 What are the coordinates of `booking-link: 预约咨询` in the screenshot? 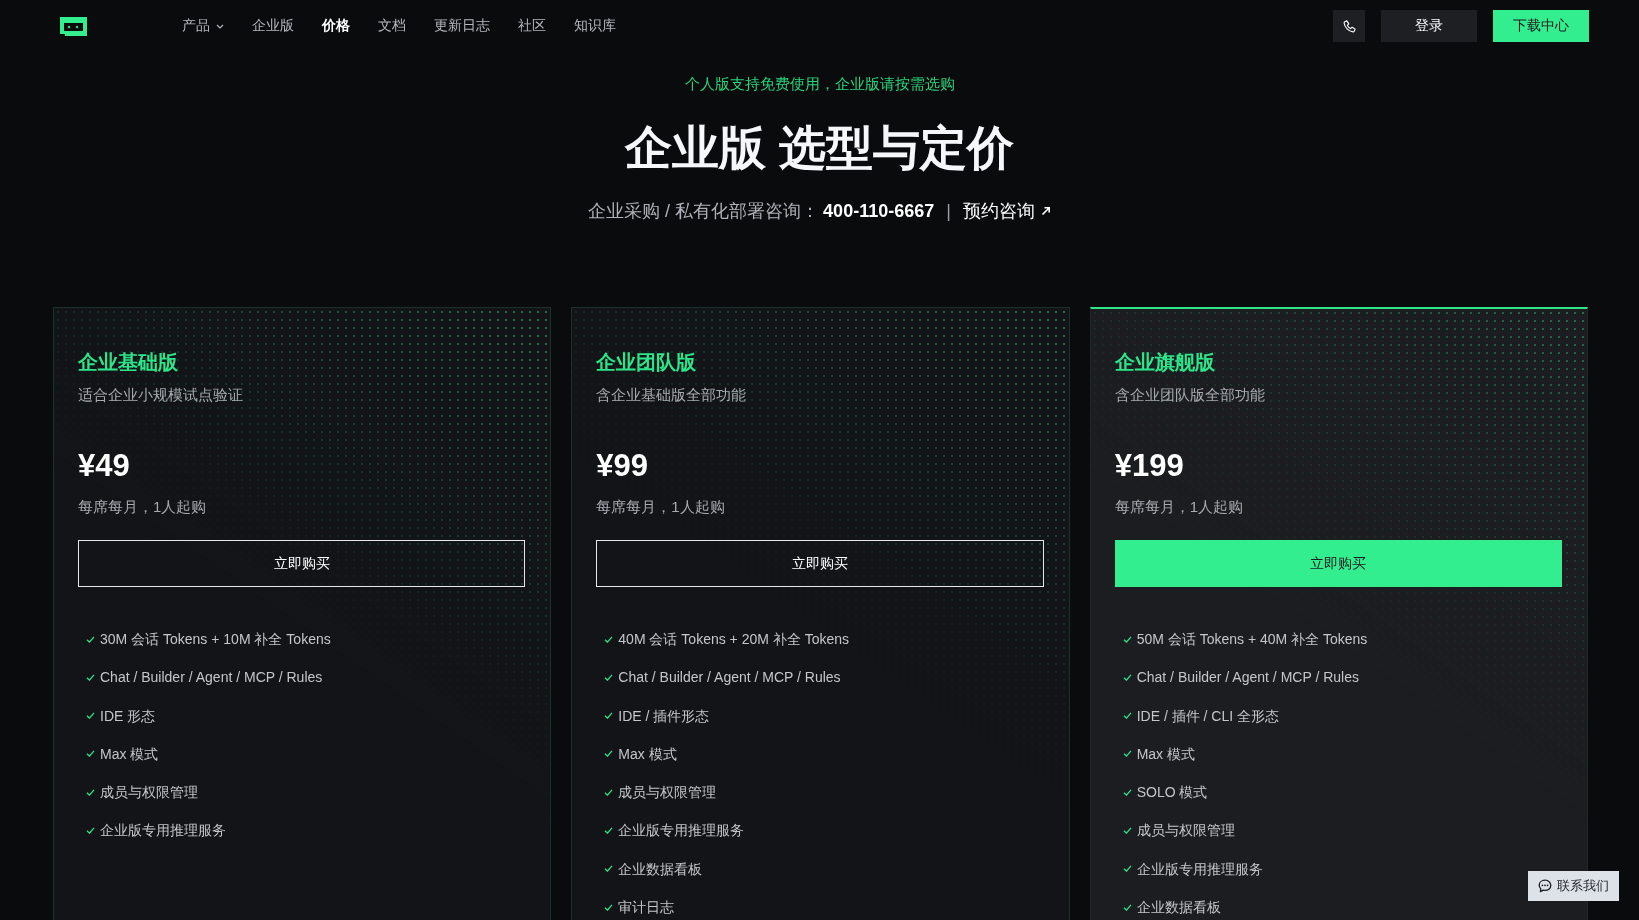 It's located at (1006, 211).